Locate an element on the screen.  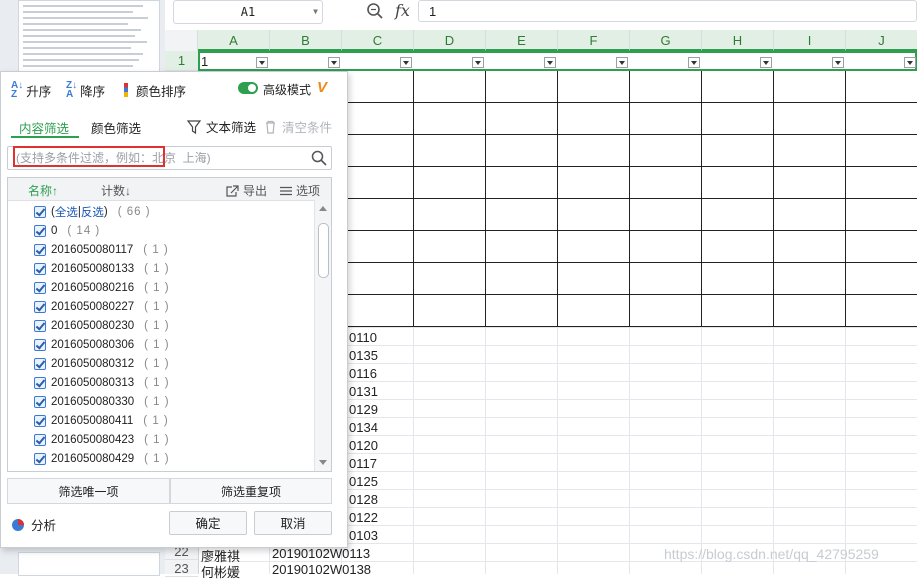
column-filter-dropdown-d is located at coordinates (478, 62).